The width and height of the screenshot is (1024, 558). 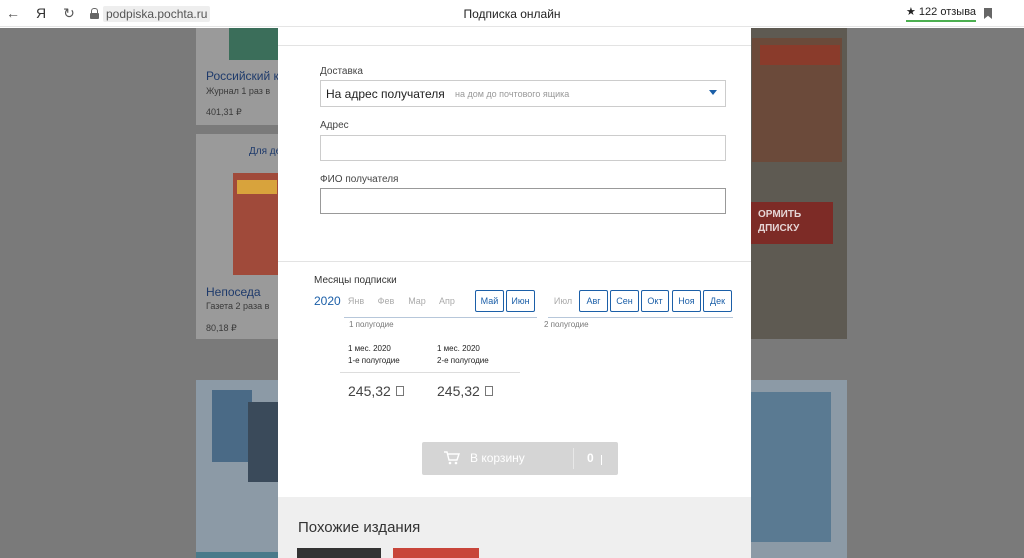 What do you see at coordinates (359, 527) in the screenshot?
I see `similar-title: Похожие издания` at bounding box center [359, 527].